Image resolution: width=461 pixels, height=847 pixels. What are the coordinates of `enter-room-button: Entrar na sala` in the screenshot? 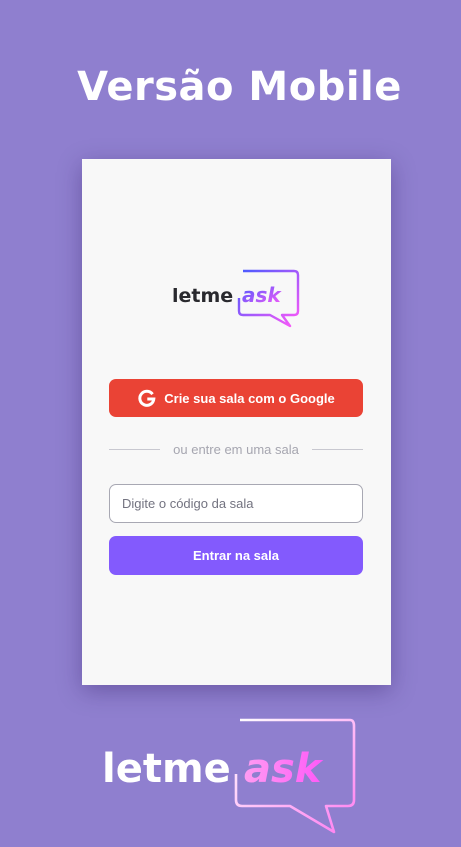 It's located at (236, 555).